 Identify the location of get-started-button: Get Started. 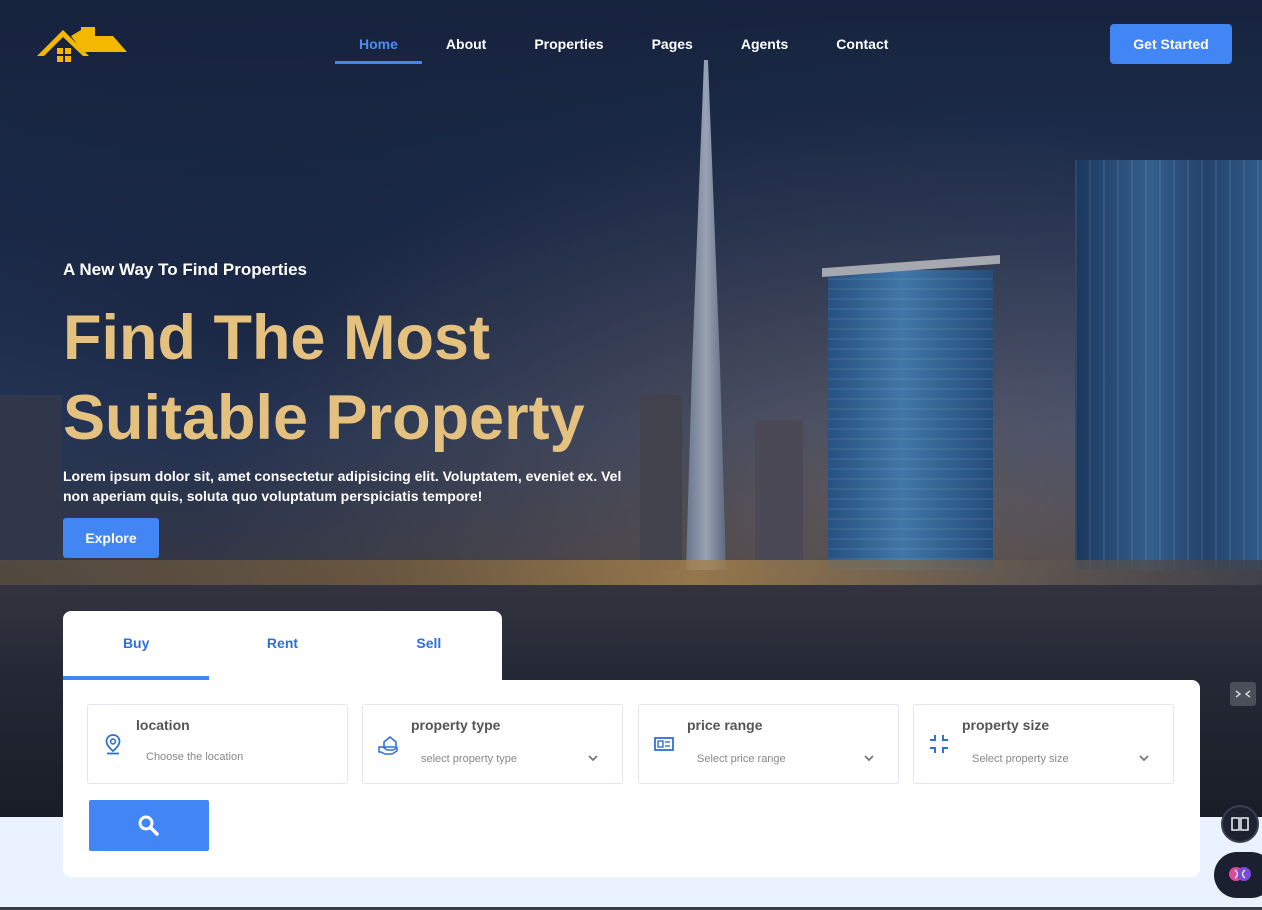
(1171, 44).